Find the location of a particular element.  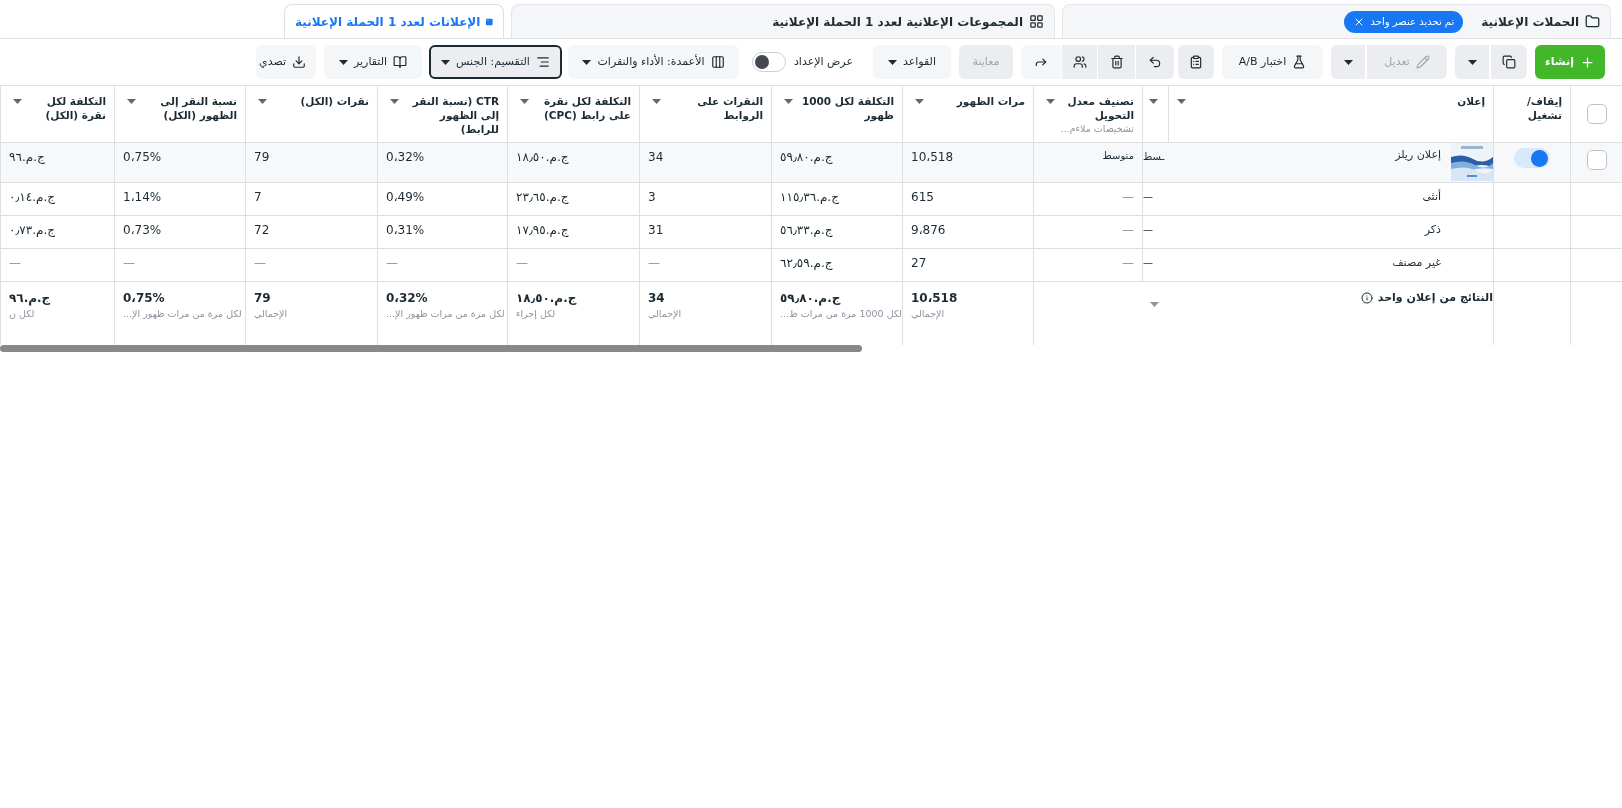

tab-label: المجموعات الإعلانية لعدد 1 الحملة الإعلانية is located at coordinates (897, 22).